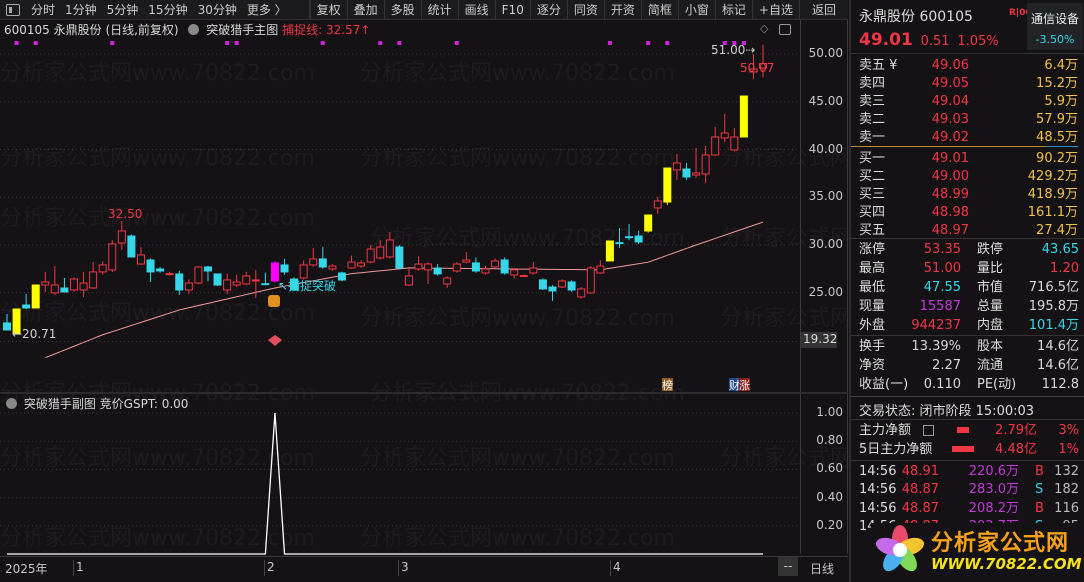 This screenshot has width=1084, height=582. Describe the element at coordinates (968, 159) in the screenshot. I see `buy-row: 买一 49.01 90.2万` at that location.